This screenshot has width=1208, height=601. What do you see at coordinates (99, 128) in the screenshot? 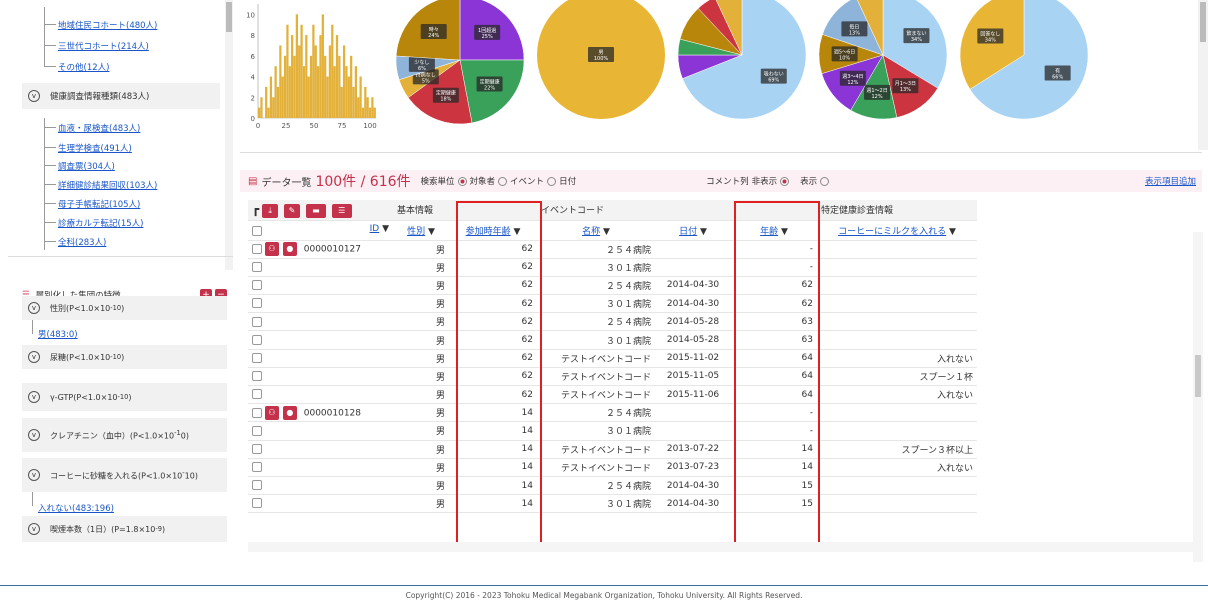
I see `tree-item: 血液・尿検査(483人)` at bounding box center [99, 128].